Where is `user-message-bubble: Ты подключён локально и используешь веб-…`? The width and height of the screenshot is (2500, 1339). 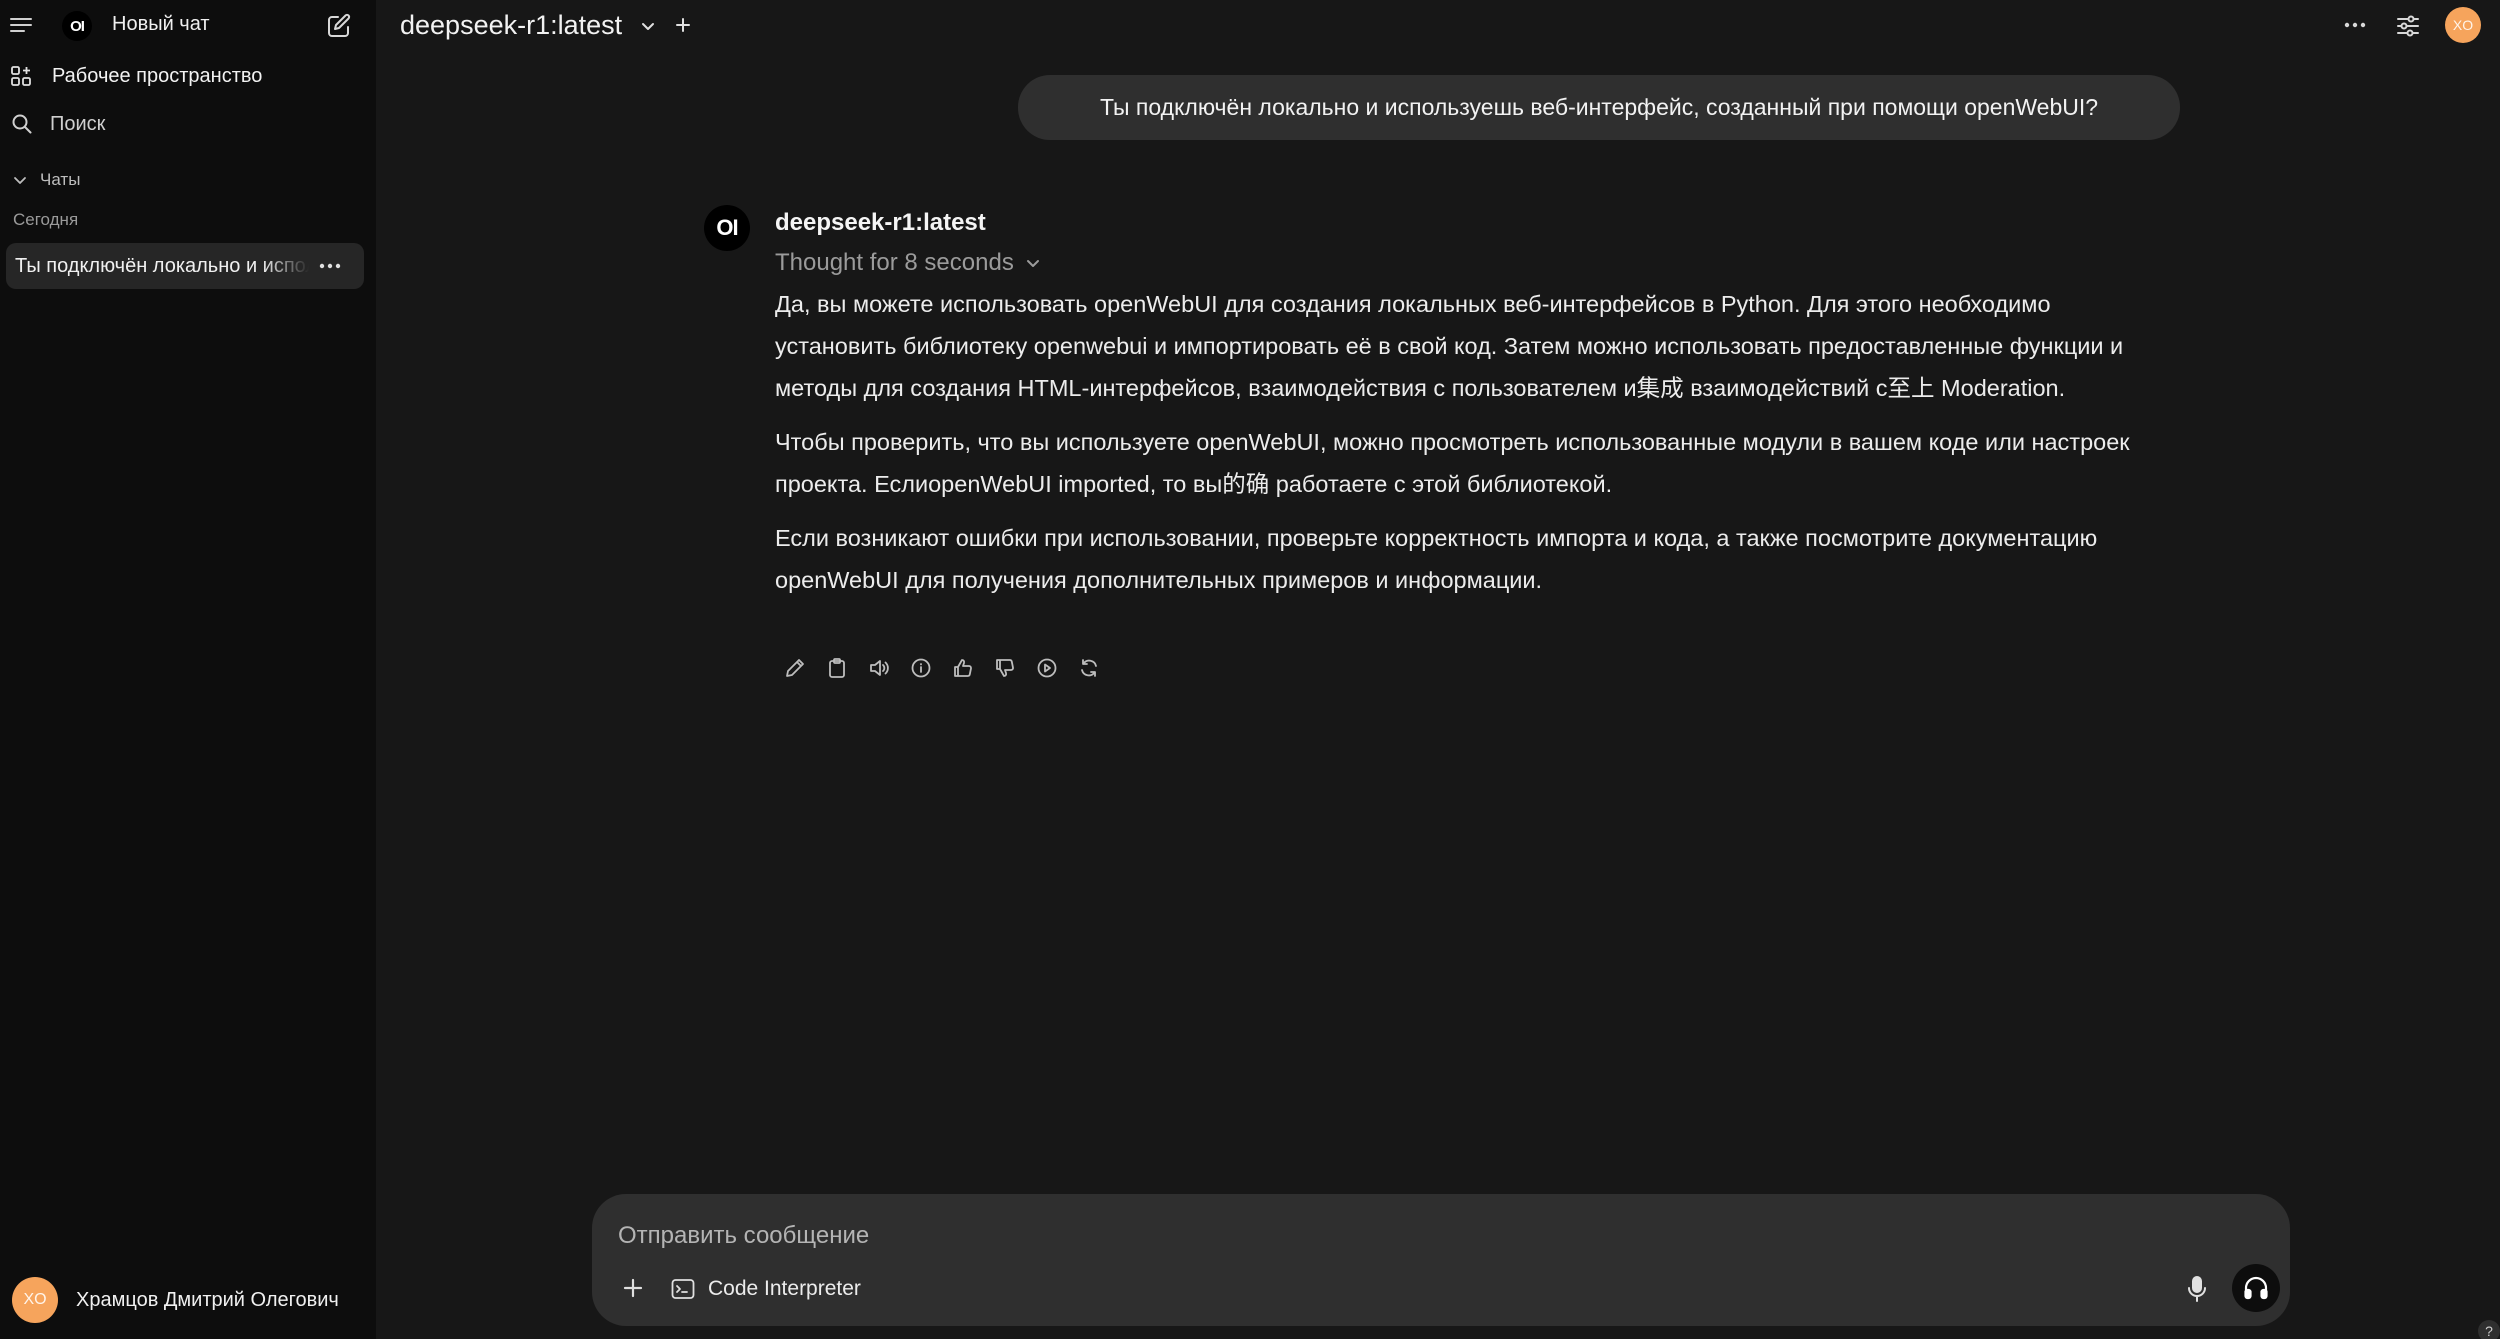
user-message-bubble: Ты подключён локально и используешь веб-… is located at coordinates (1599, 107).